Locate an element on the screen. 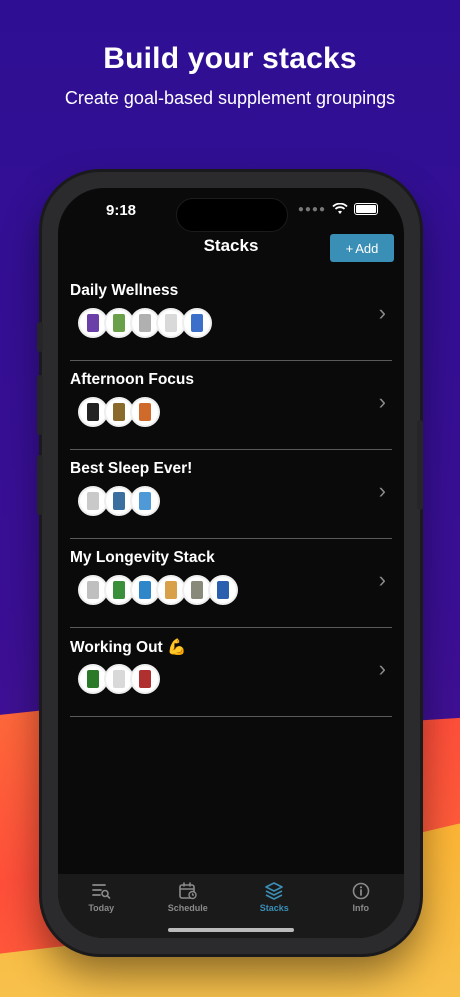  dynamic-island is located at coordinates (232, 215).